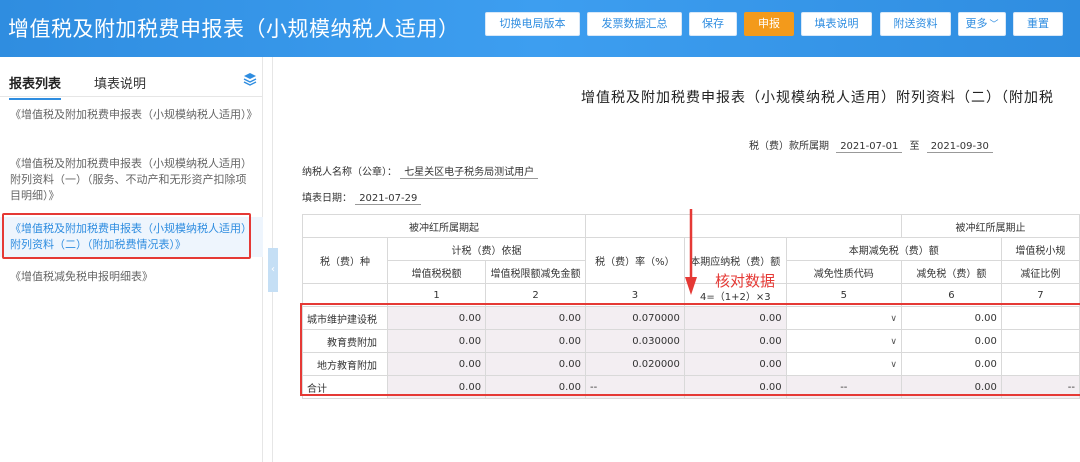  I want to click on header-tax-type: 税（费）种, so click(345, 260).